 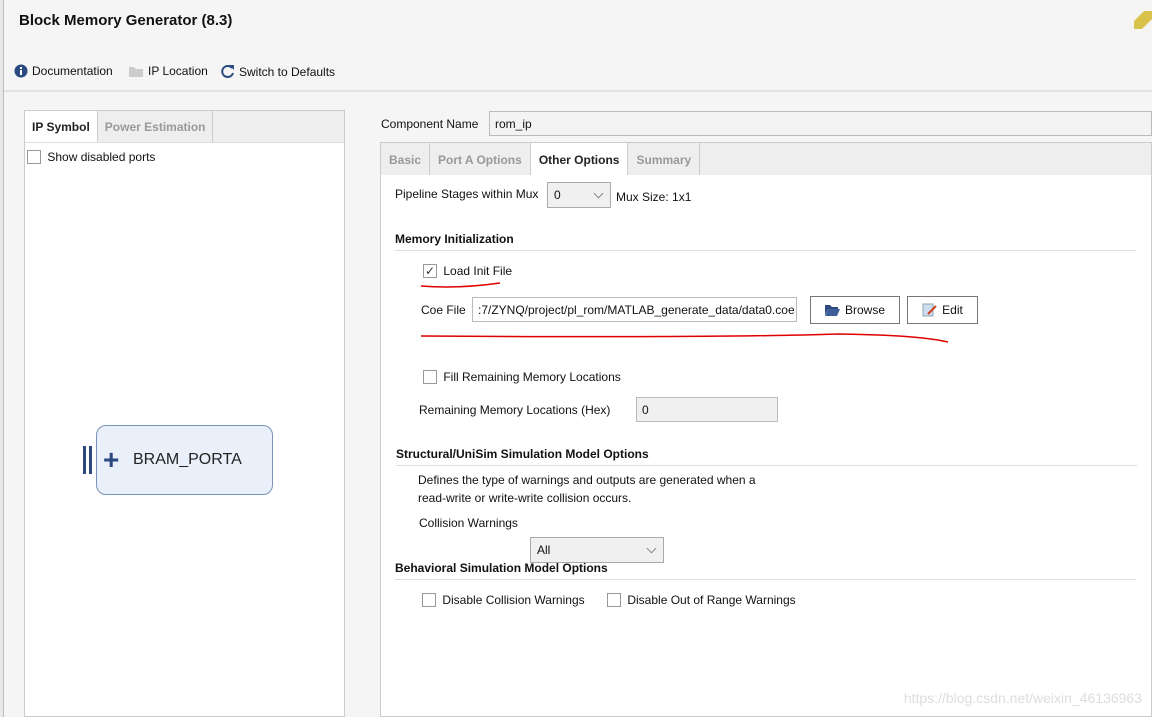 What do you see at coordinates (832, 310) in the screenshot?
I see `folder-open-icon` at bounding box center [832, 310].